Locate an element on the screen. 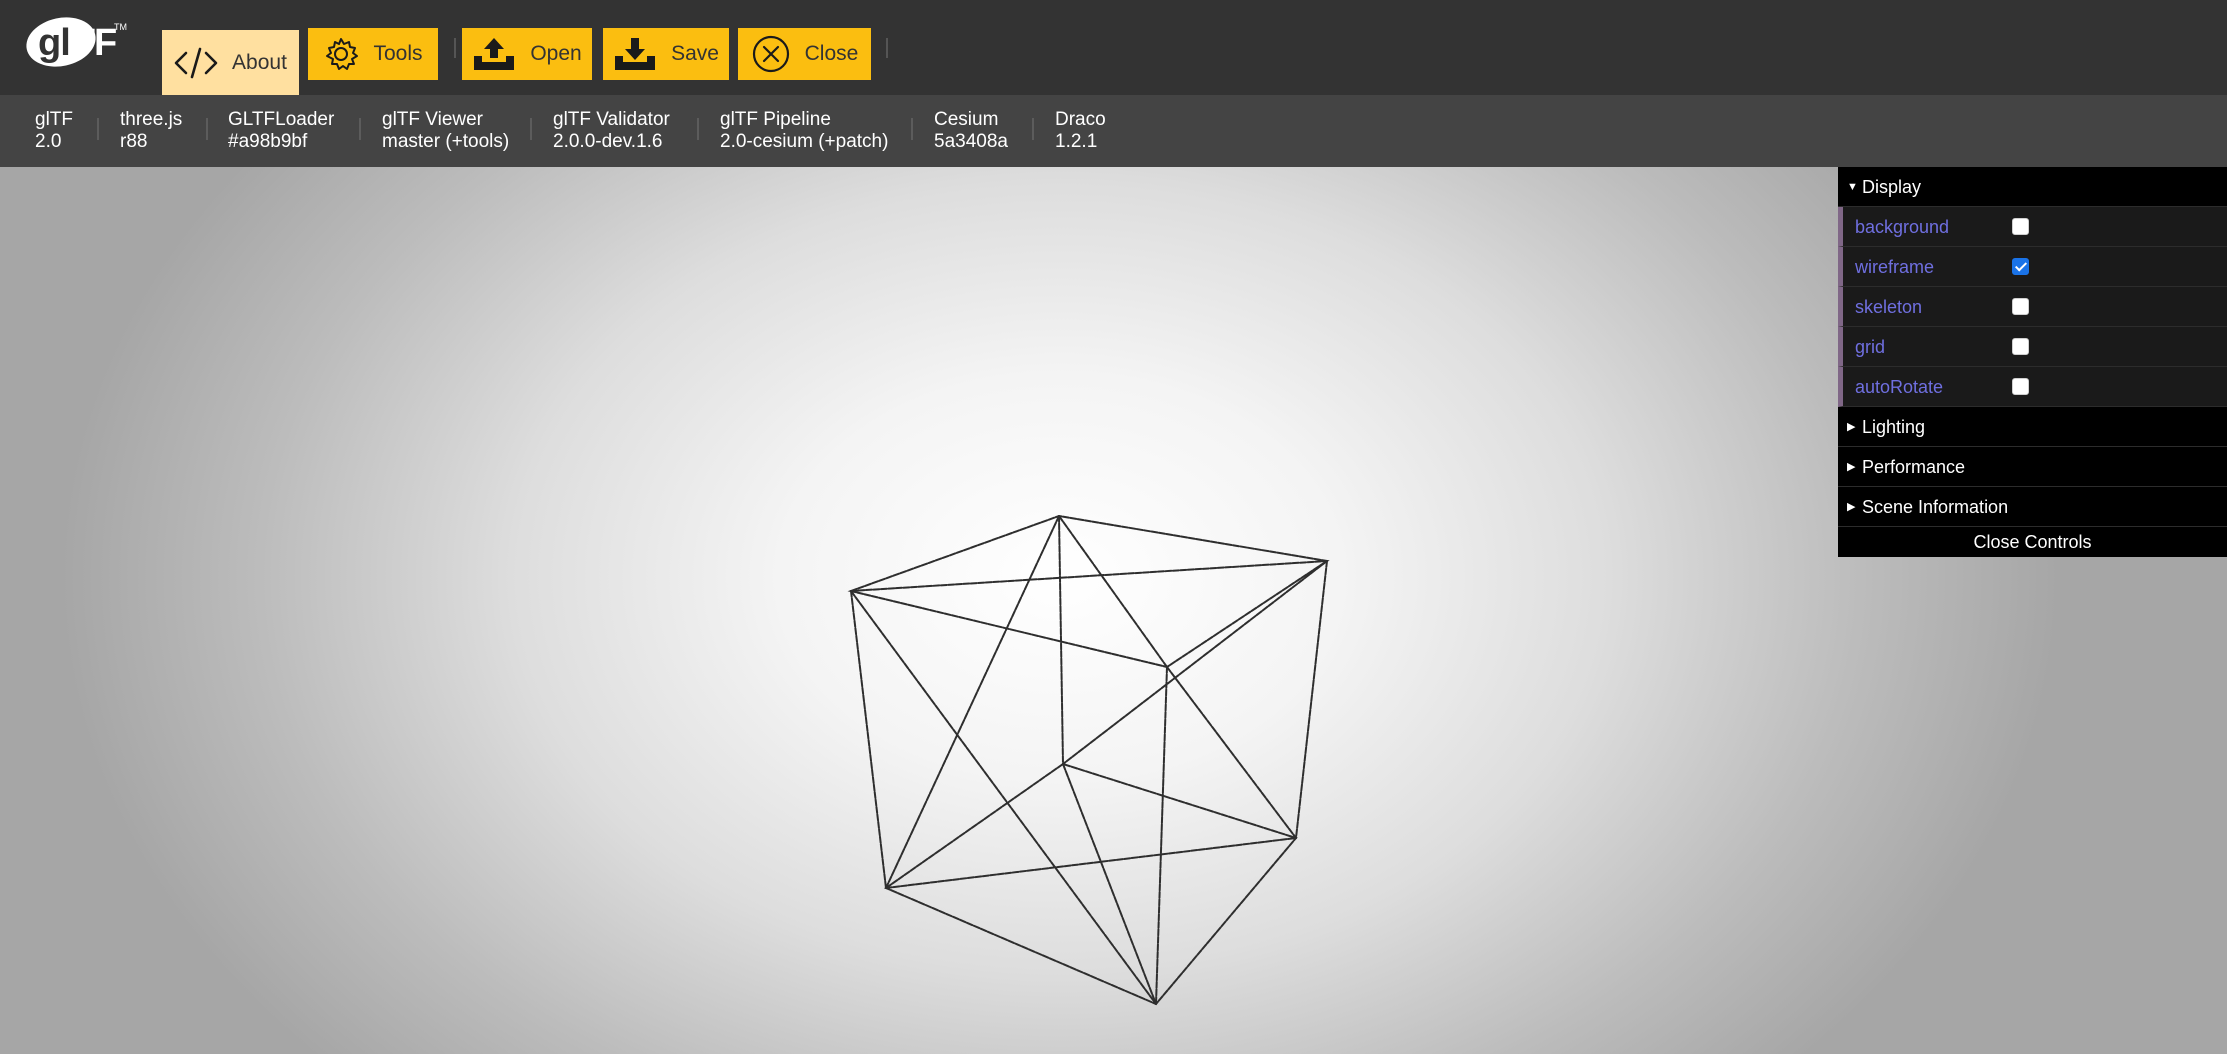  version-draco: Draco 1.2.1 is located at coordinates (1080, 131).